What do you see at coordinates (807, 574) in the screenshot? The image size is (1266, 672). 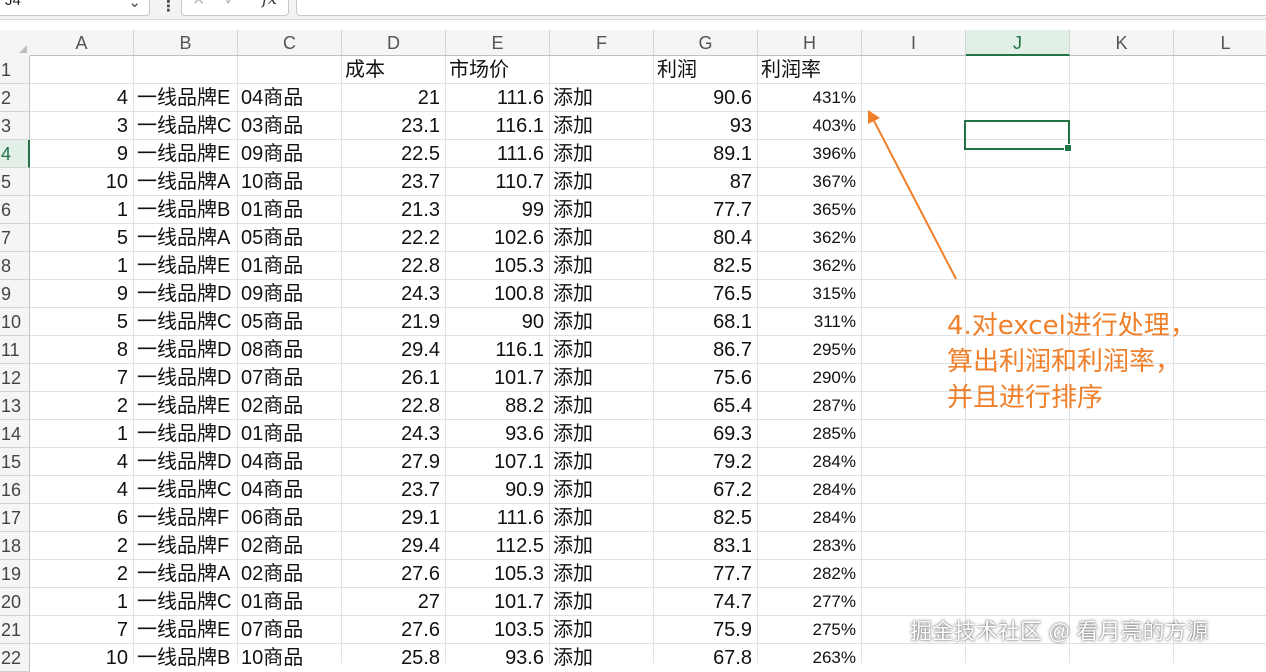 I see `cell-h19: 282%` at bounding box center [807, 574].